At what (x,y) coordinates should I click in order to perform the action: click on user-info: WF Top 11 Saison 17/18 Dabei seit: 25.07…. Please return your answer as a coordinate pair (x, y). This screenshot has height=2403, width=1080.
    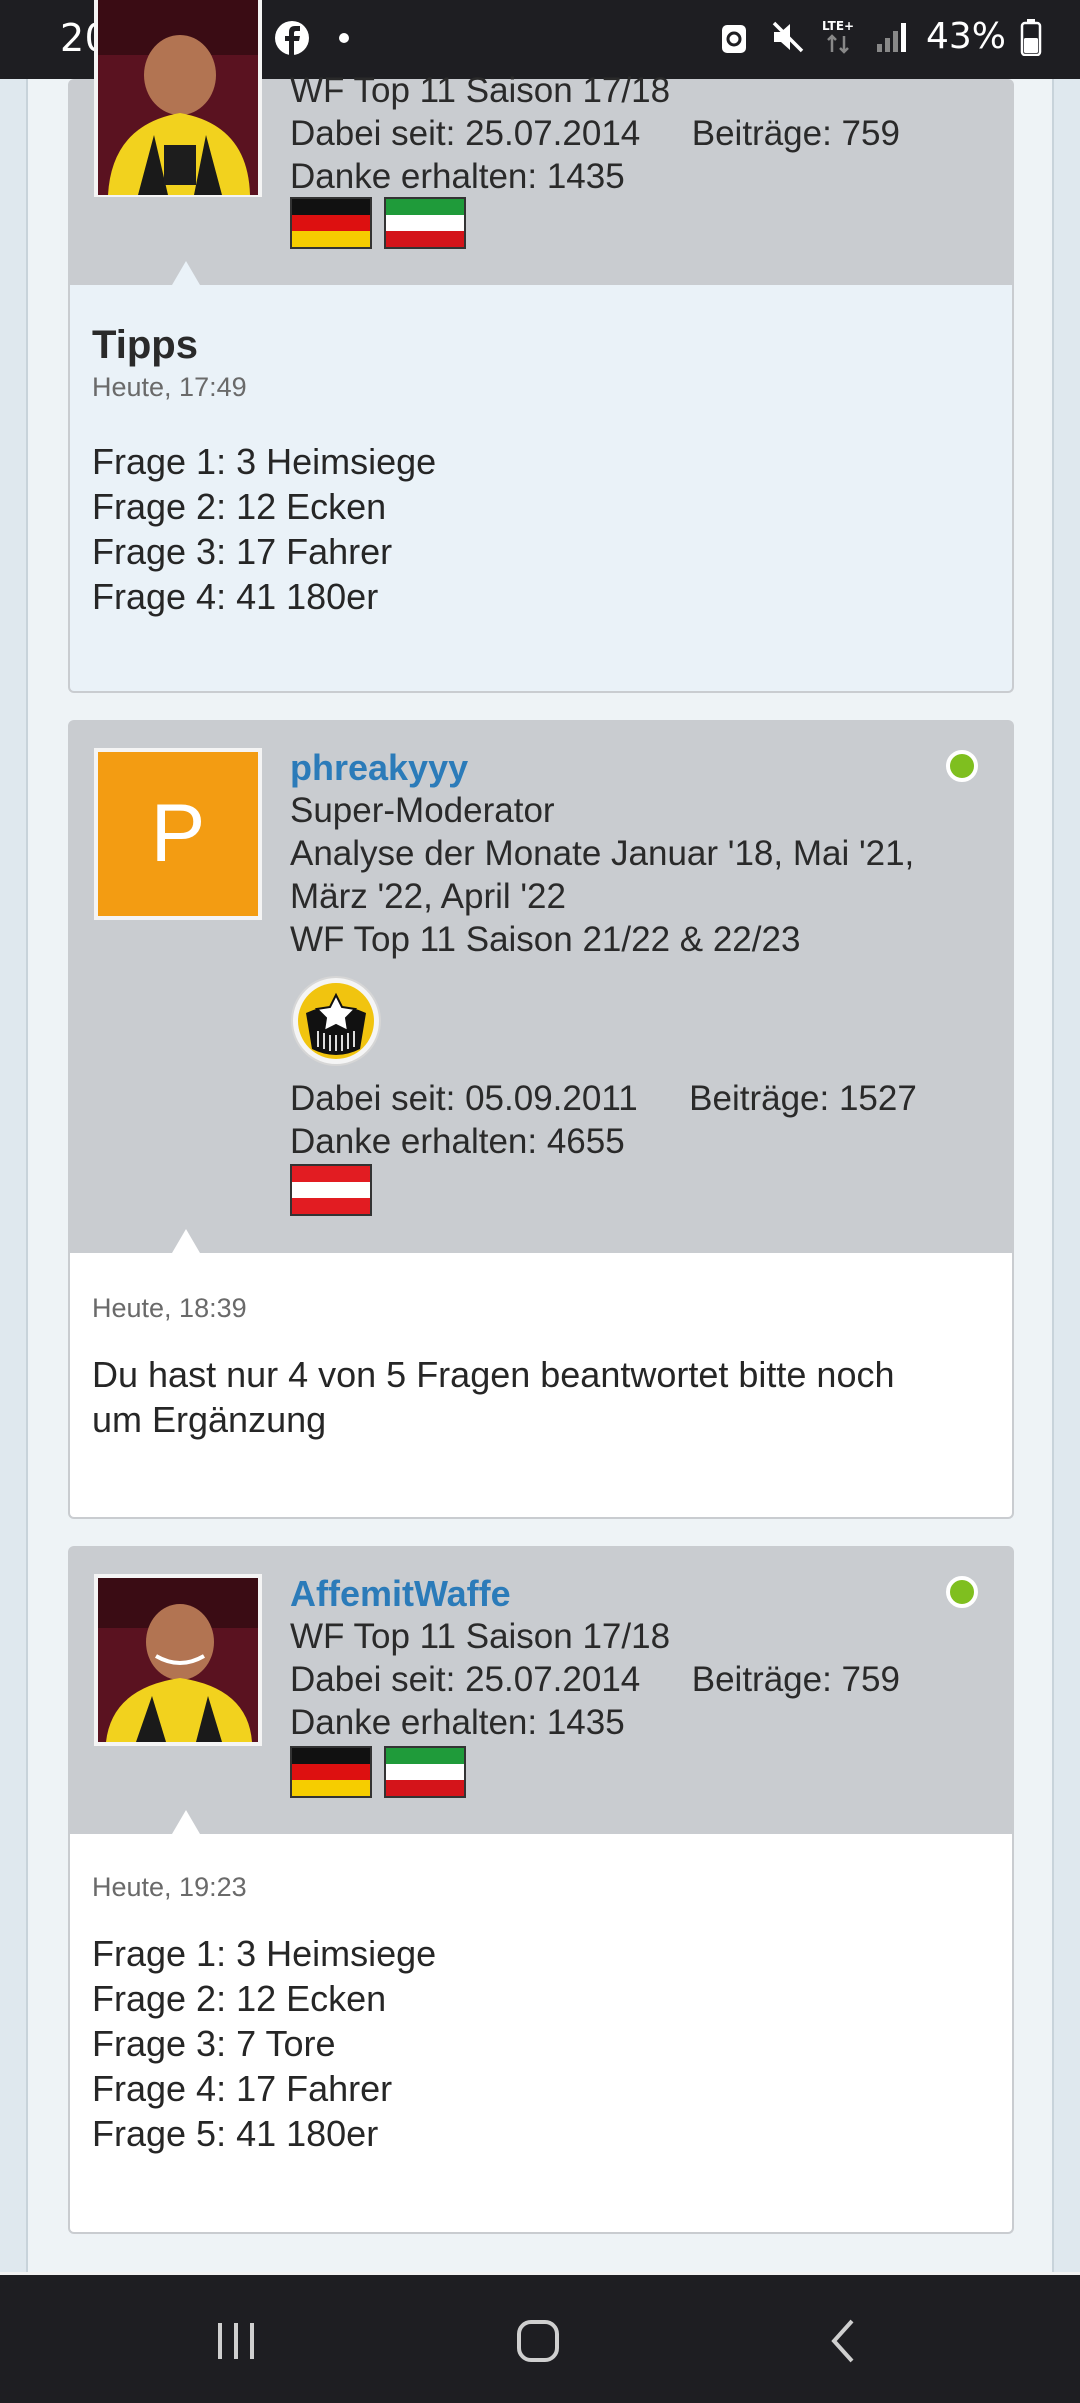
    Looking at the image, I should click on (595, 133).